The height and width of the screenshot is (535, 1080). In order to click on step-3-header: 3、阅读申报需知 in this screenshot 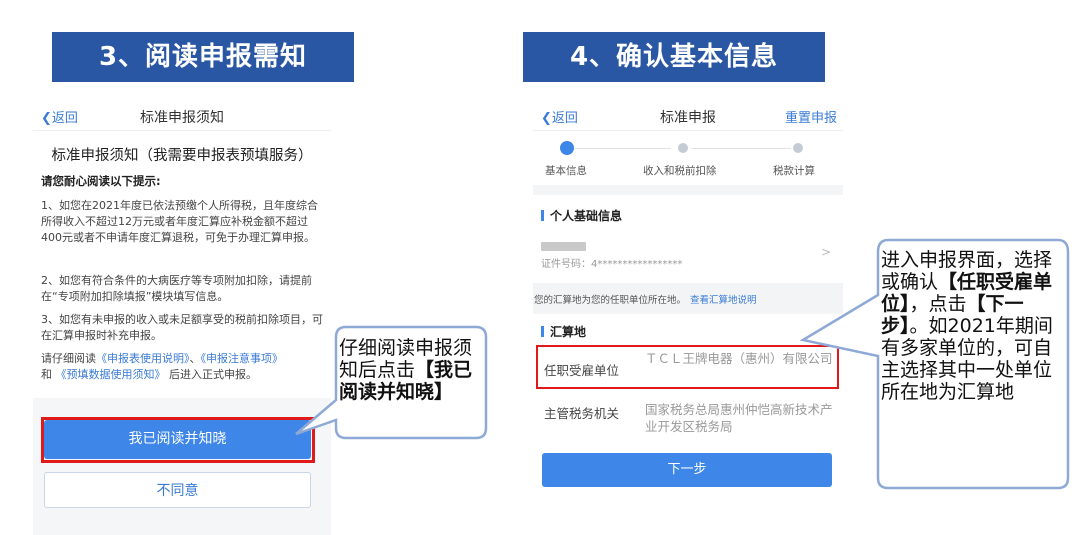, I will do `click(203, 57)`.